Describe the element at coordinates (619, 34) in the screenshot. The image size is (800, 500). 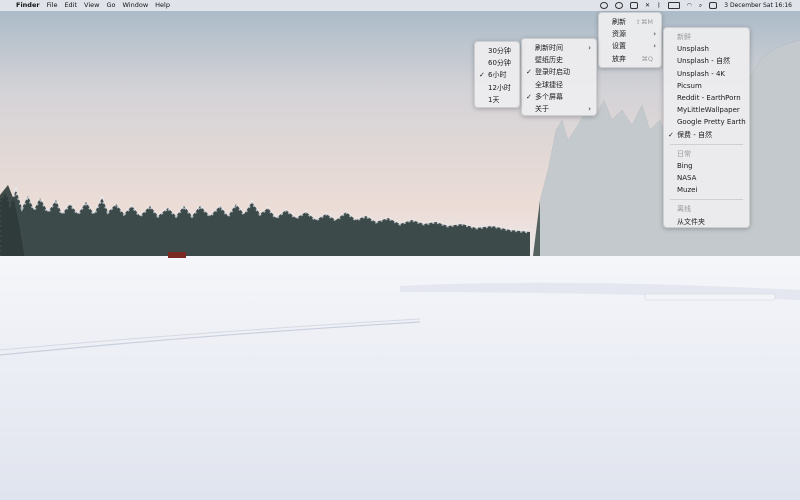
I see `menu-item-label: 资源` at that location.